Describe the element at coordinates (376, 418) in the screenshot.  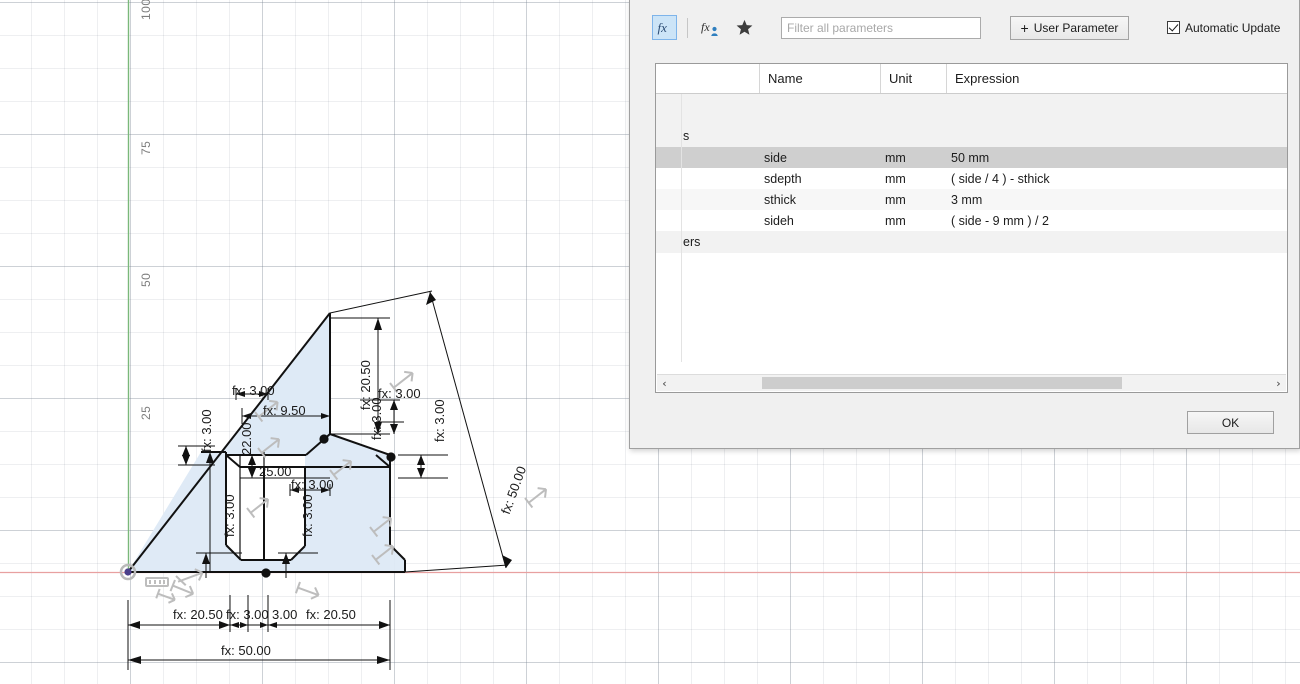
I see `dimension-3-vert-a: fx: 3.00` at that location.